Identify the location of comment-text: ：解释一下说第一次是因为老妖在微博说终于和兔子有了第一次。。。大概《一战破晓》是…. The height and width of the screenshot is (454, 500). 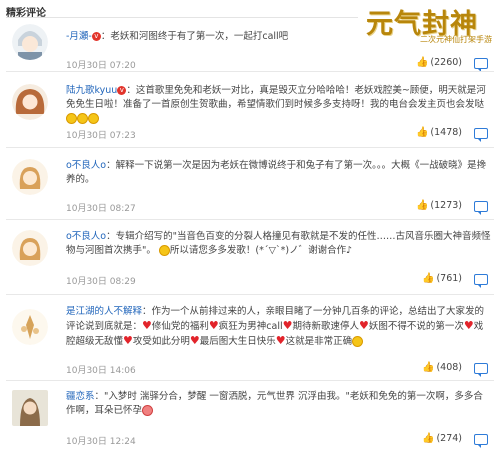
(276, 172).